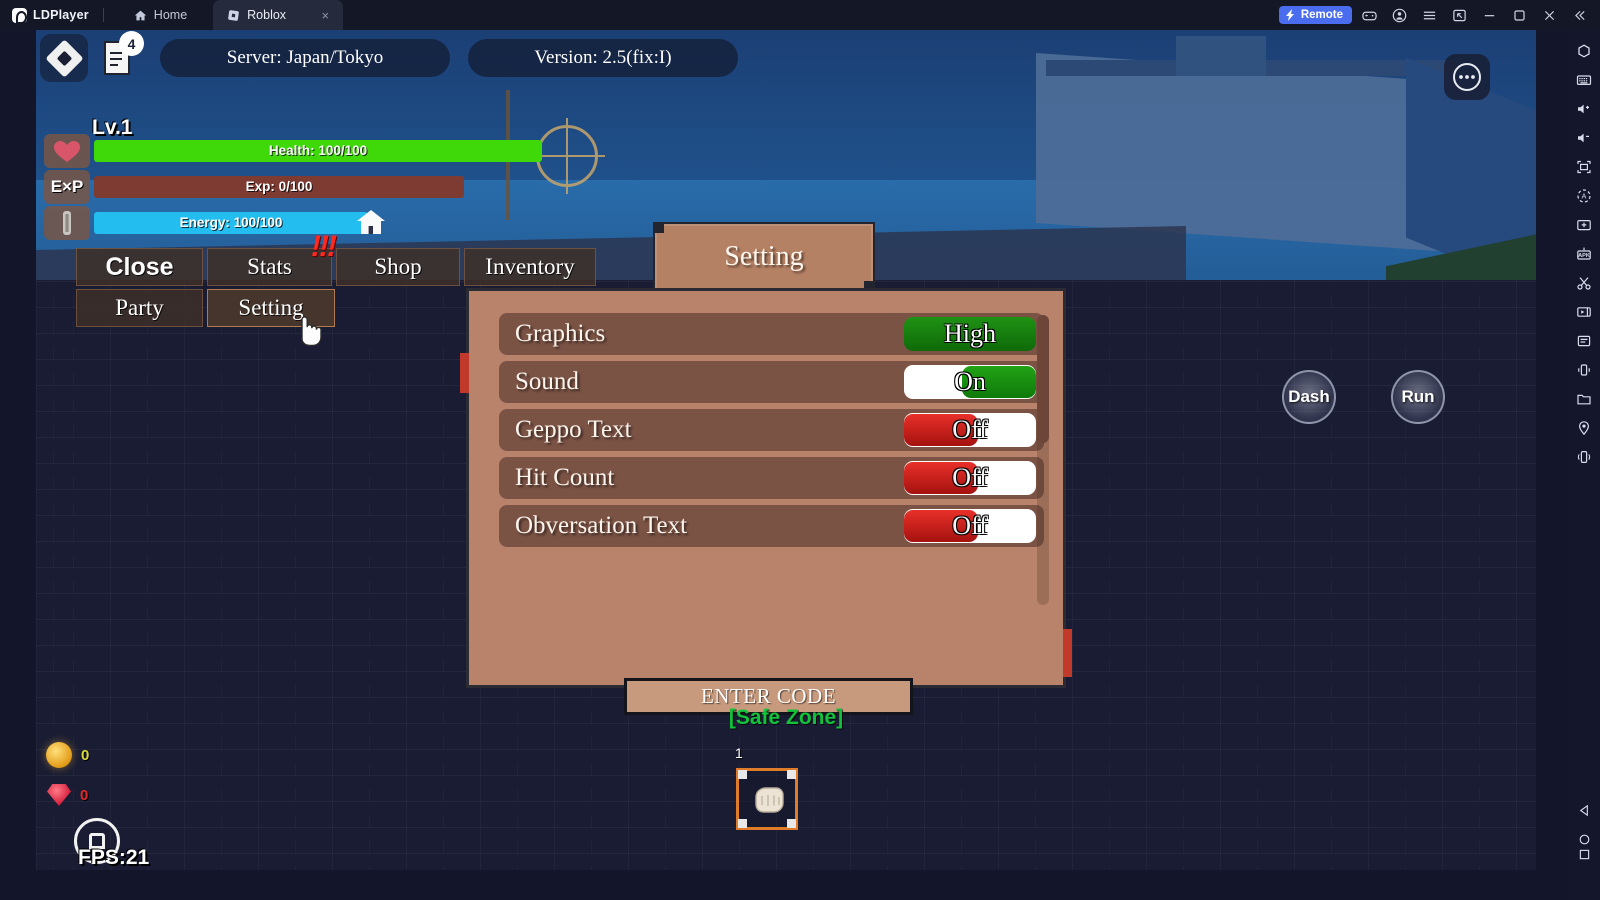 Image resolution: width=1600 pixels, height=900 pixels. What do you see at coordinates (131, 43) in the screenshot?
I see `quest-count: 4` at bounding box center [131, 43].